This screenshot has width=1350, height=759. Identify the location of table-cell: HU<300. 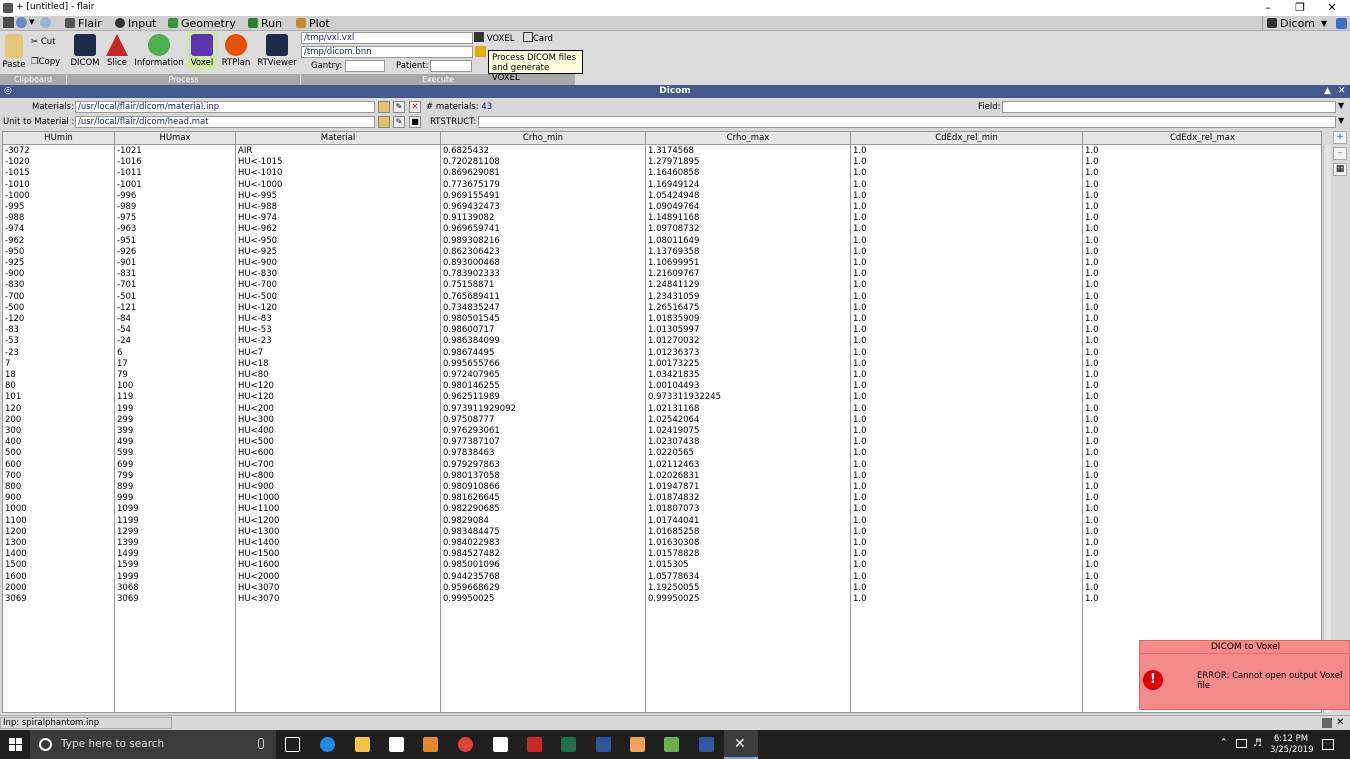
(256, 420).